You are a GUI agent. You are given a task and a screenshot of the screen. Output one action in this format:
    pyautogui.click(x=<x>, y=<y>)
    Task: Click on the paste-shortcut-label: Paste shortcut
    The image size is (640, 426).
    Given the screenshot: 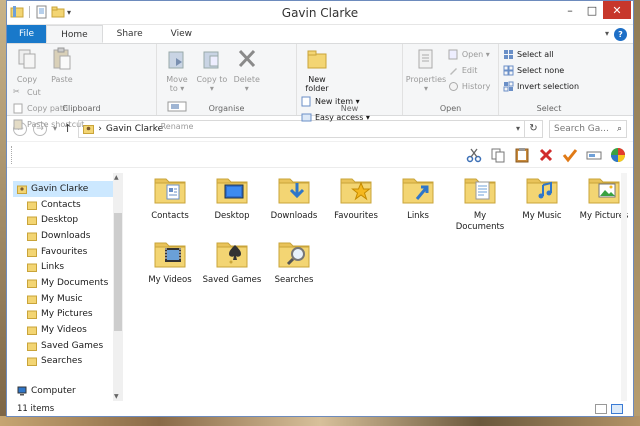 What is the action you would take?
    pyautogui.click(x=56, y=124)
    